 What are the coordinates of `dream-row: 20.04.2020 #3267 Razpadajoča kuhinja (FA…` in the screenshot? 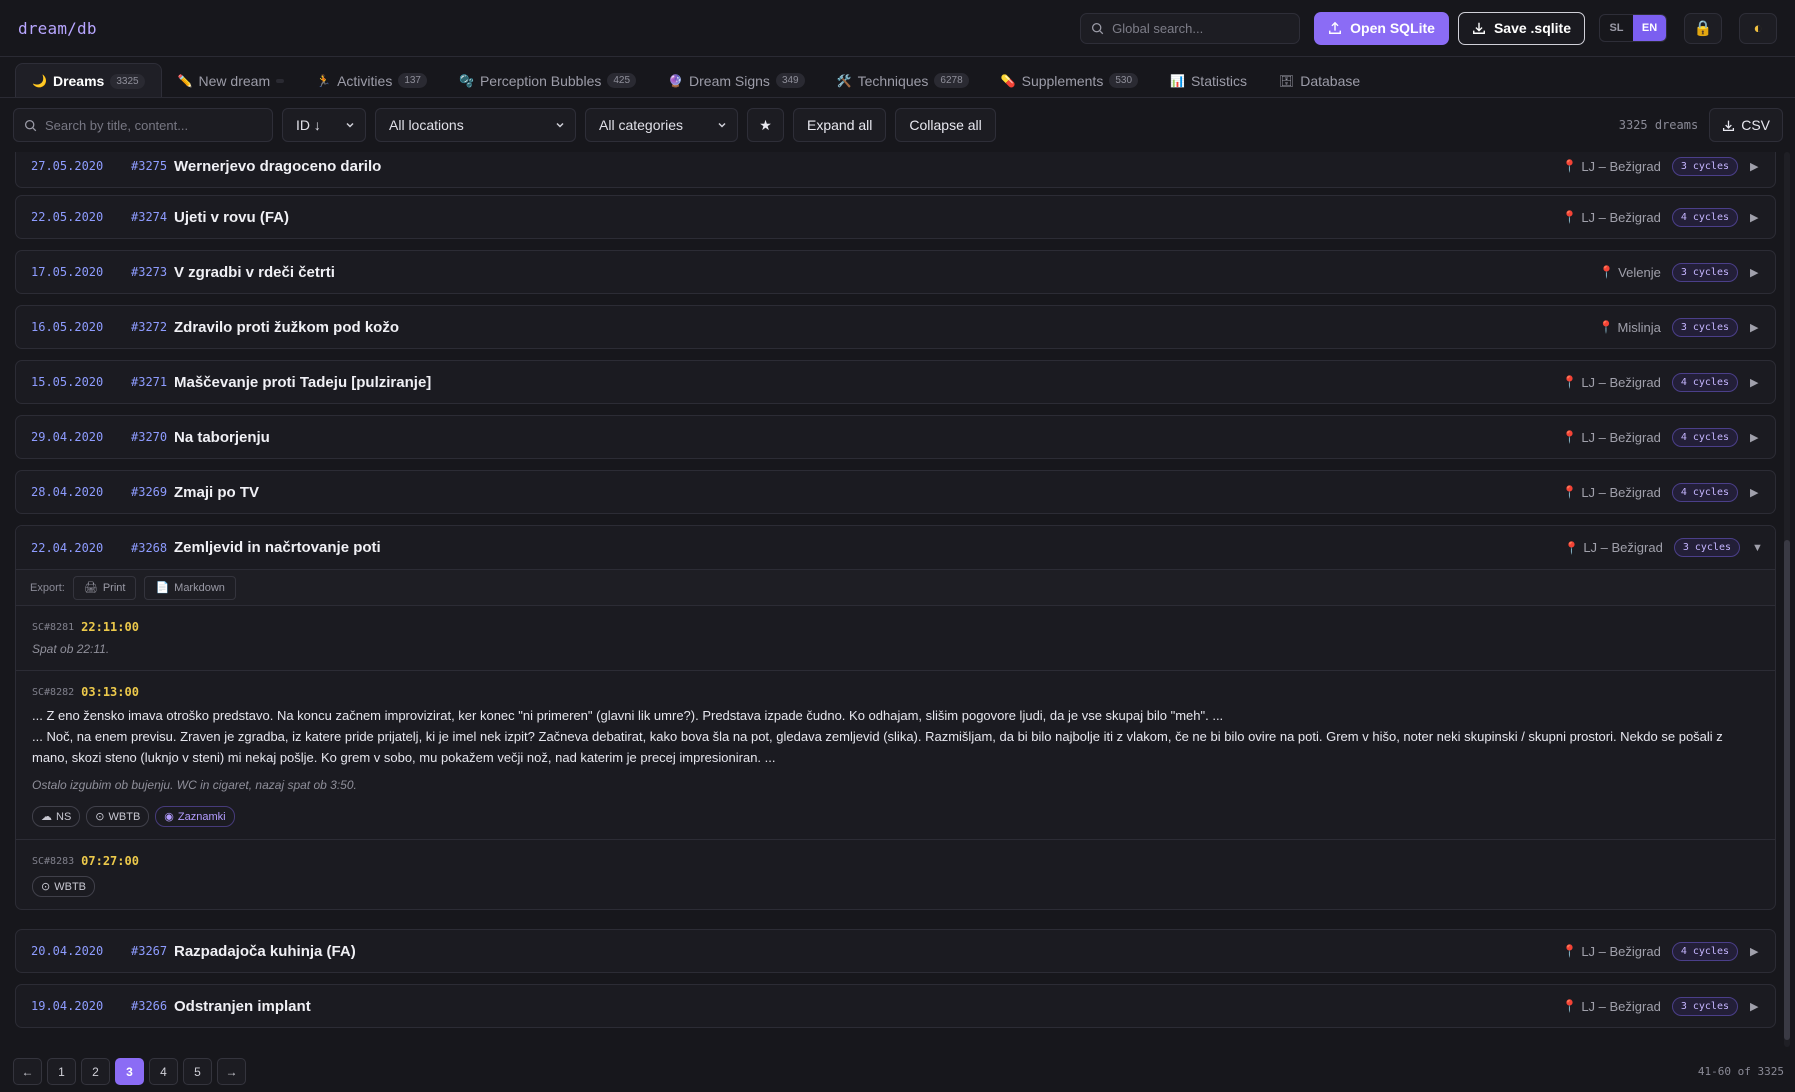 It's located at (895, 951).